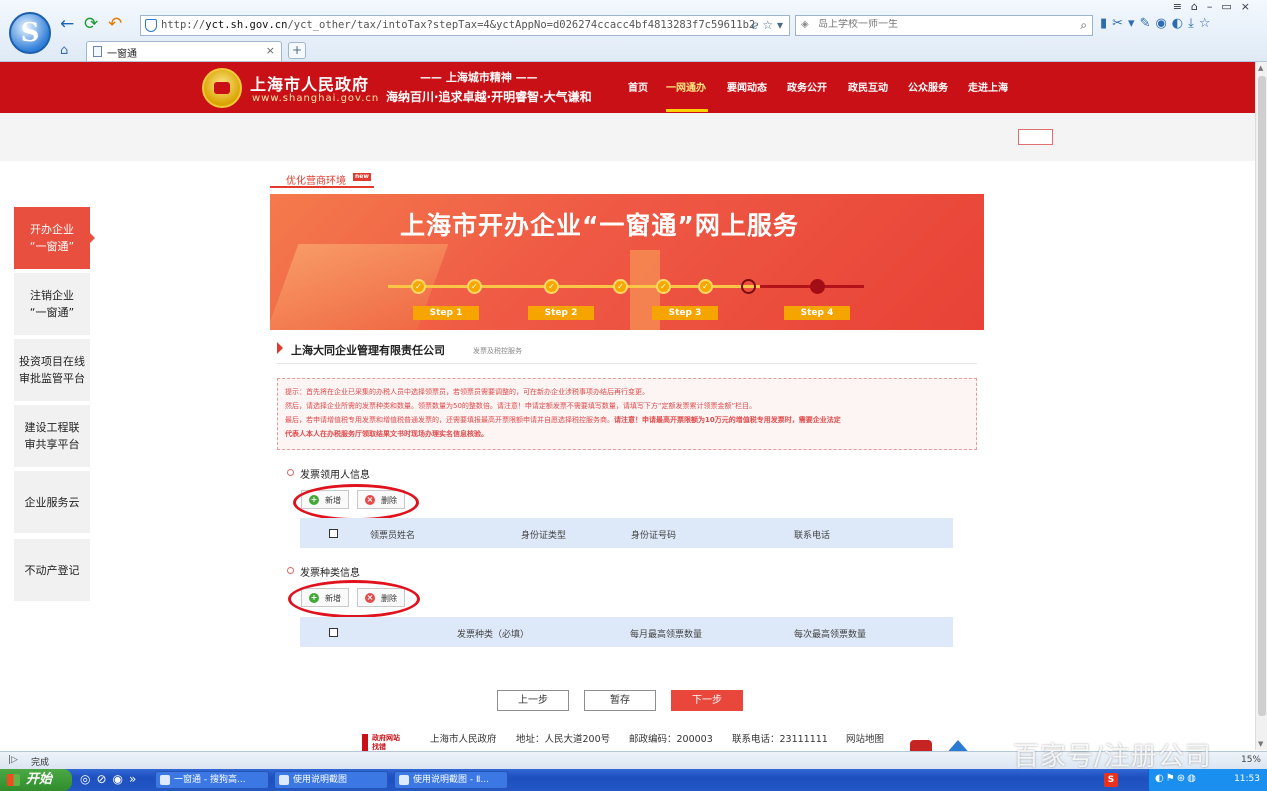  Describe the element at coordinates (812, 536) in the screenshot. I see `column-header: 联系电话` at that location.